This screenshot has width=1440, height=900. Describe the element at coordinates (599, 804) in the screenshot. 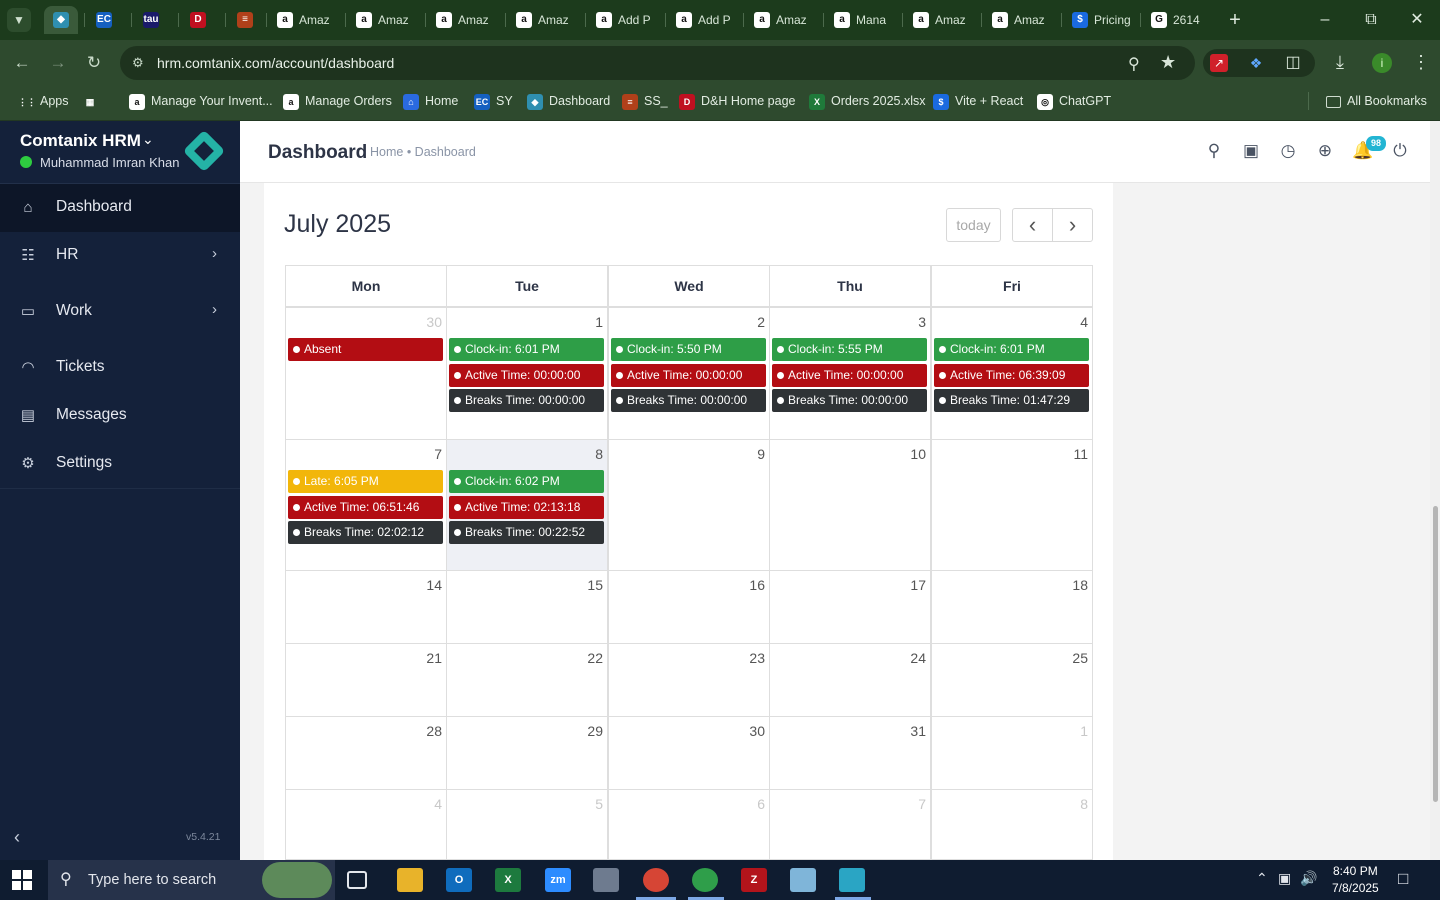

I see `day-number: 5` at that location.